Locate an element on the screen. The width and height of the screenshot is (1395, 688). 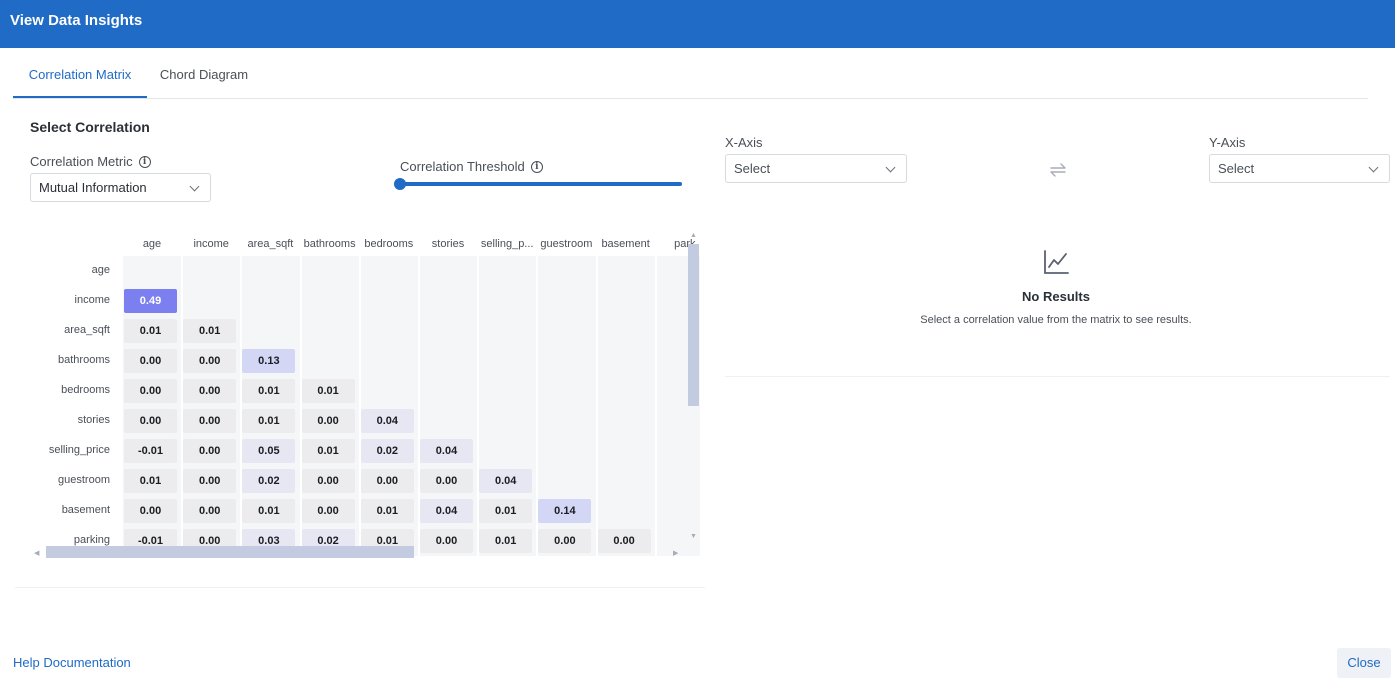
title-bar: View Data Insights is located at coordinates (697, 24).